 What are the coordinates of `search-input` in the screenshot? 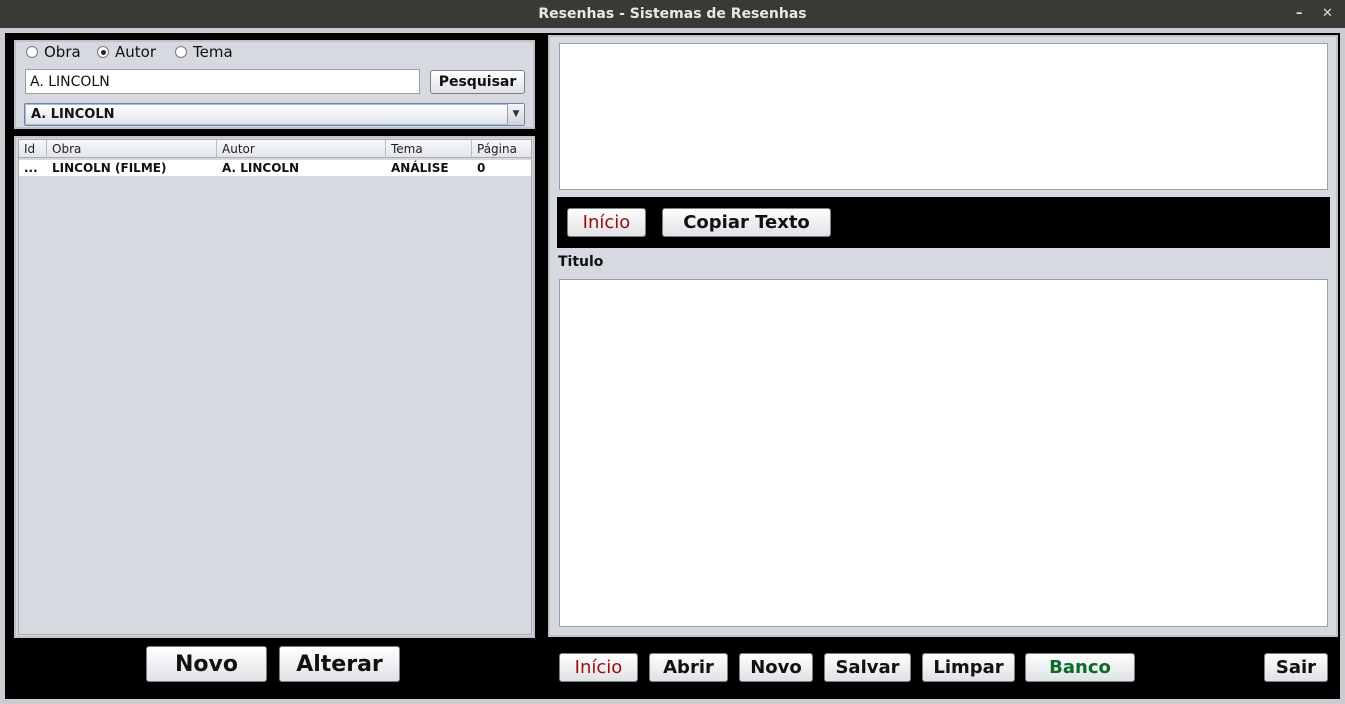 It's located at (222, 81).